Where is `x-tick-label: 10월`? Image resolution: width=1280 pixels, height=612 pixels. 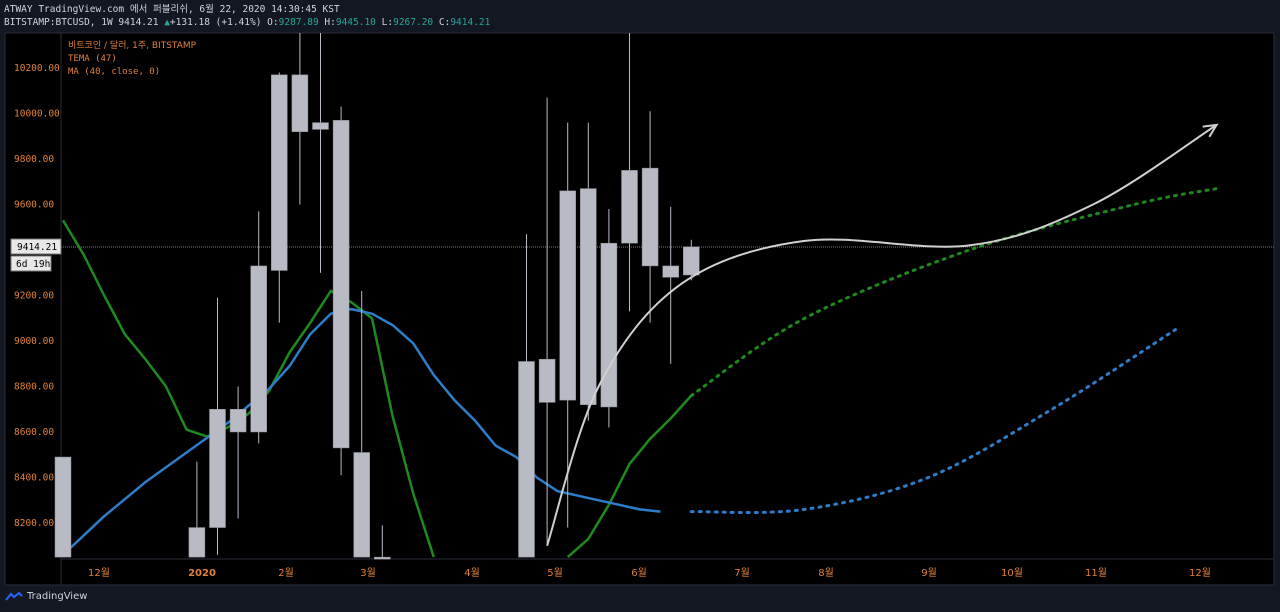 x-tick-label: 10월 is located at coordinates (1012, 573).